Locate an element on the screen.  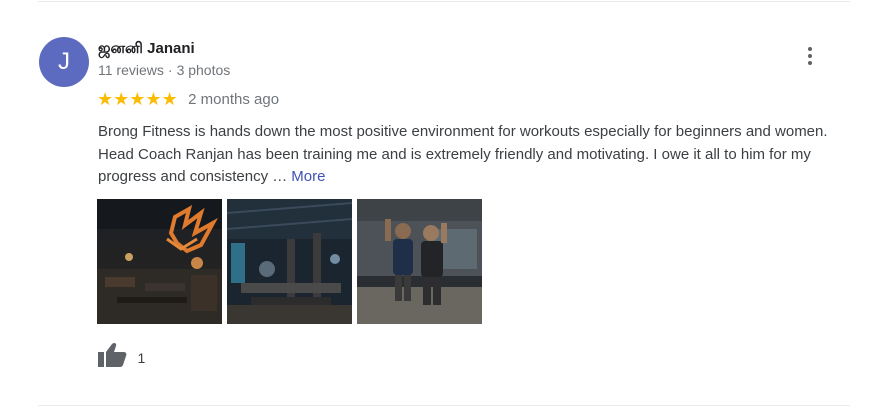
reviewer-name: ஜனனி Janani is located at coordinates (146, 49).